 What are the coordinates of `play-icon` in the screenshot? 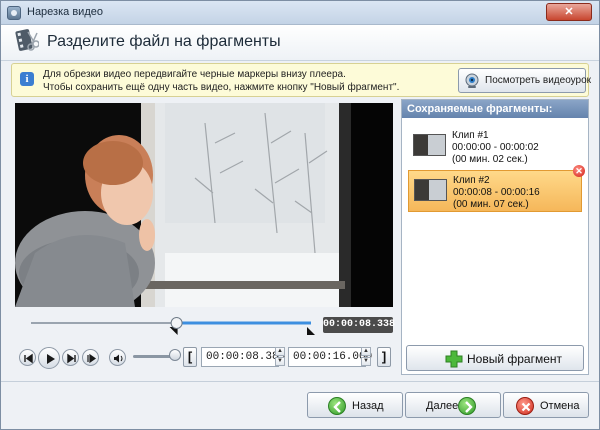 It's located at (51, 359).